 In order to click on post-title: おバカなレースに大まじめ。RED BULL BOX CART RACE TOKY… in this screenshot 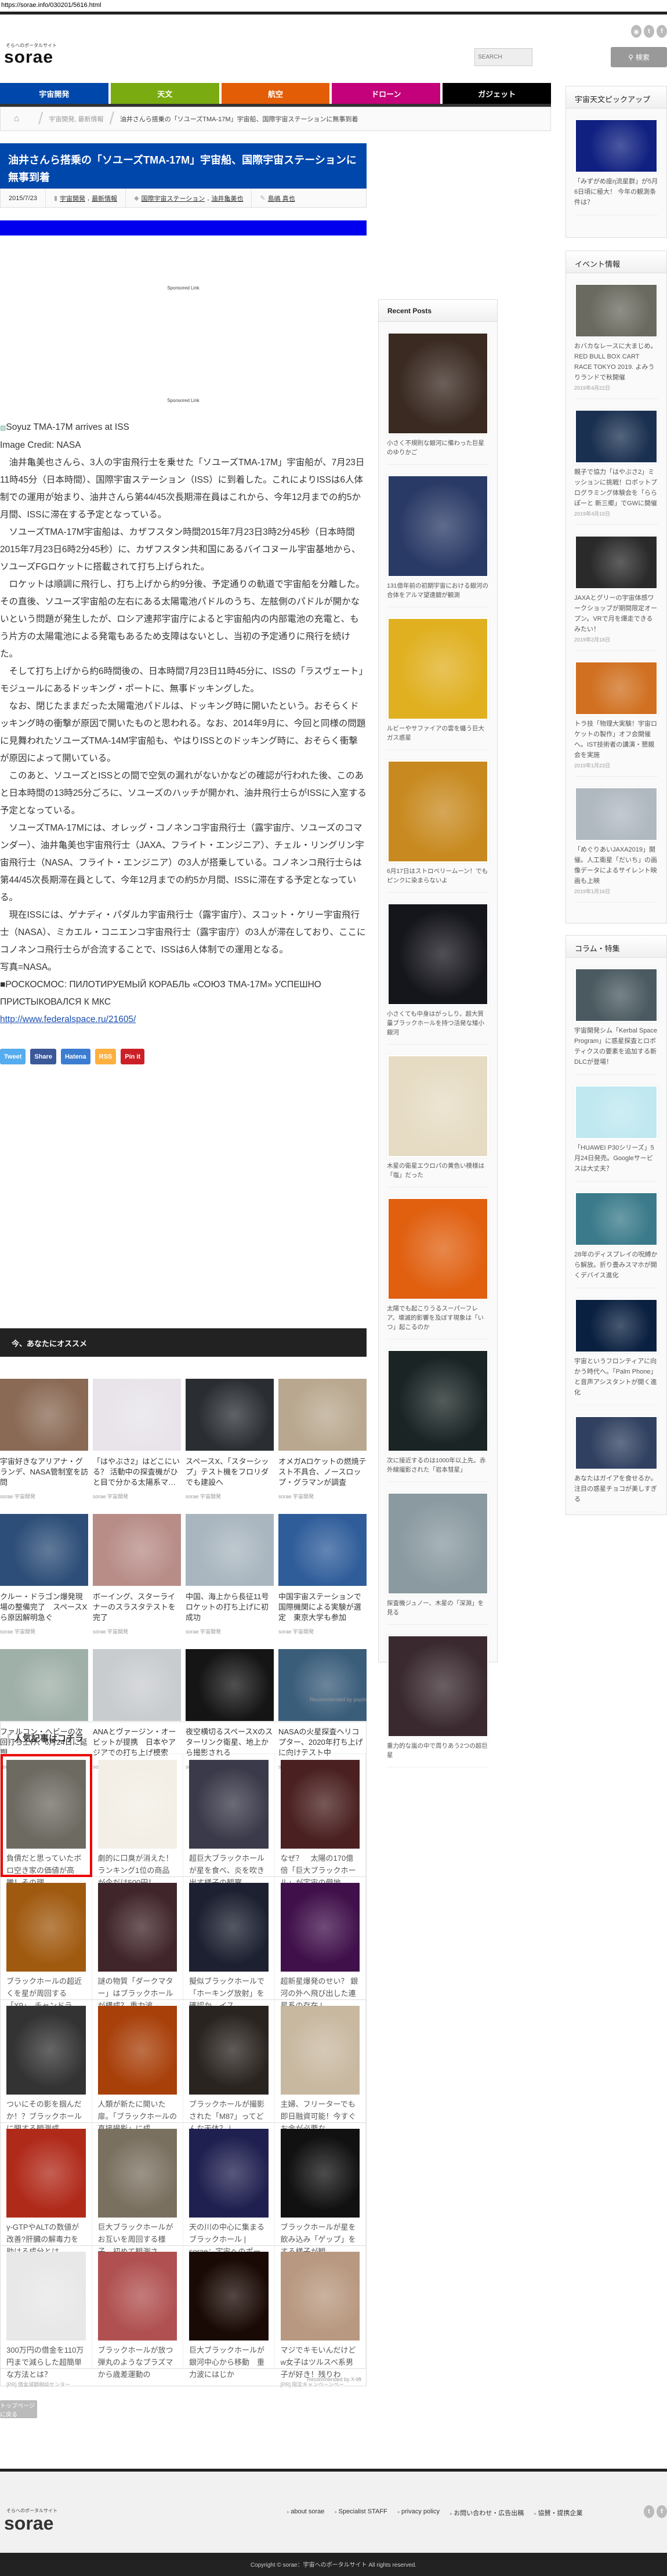, I will do `click(616, 362)`.